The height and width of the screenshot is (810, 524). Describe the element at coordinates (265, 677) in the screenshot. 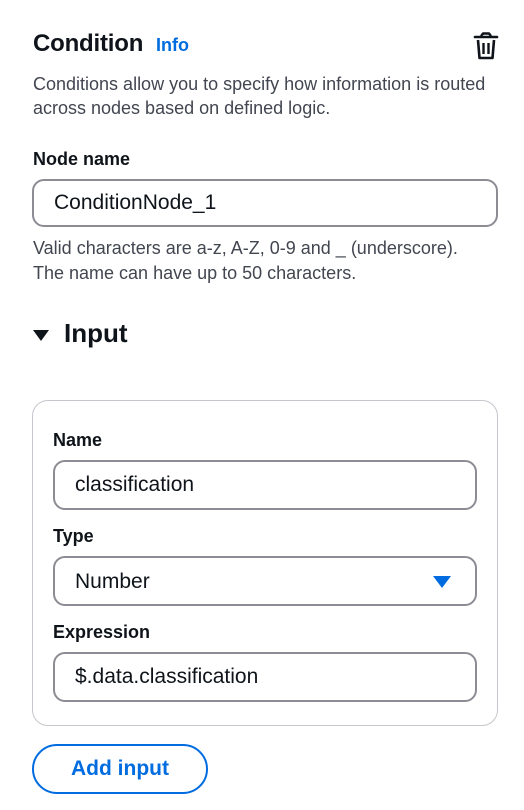

I see `input-expression-field` at that location.